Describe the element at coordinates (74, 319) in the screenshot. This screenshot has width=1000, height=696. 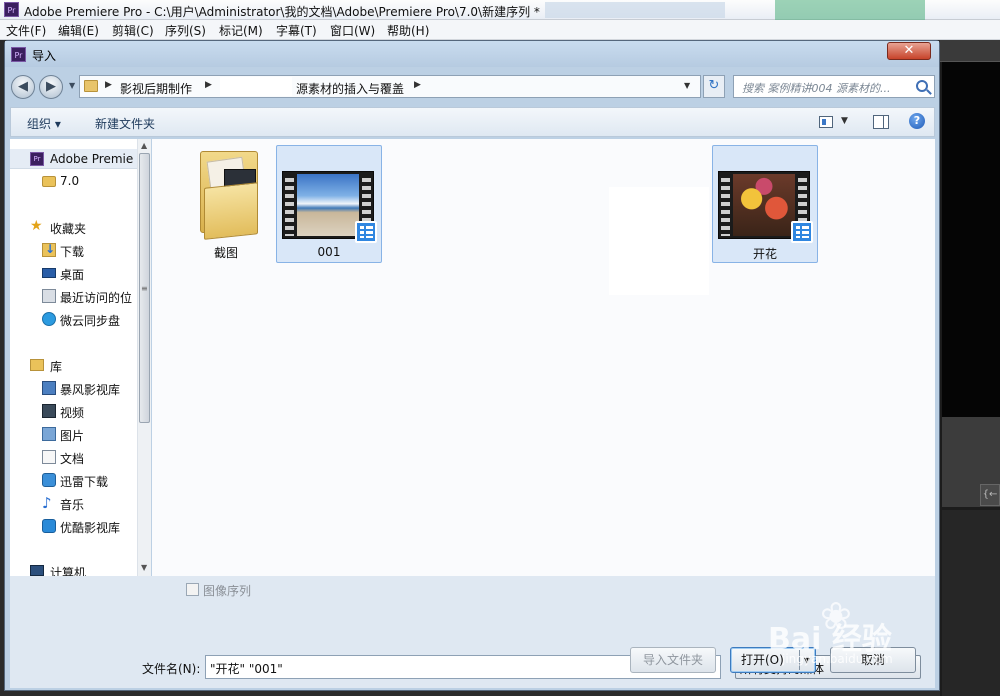
I see `nav-item-weiyun: 微云同步盘` at that location.